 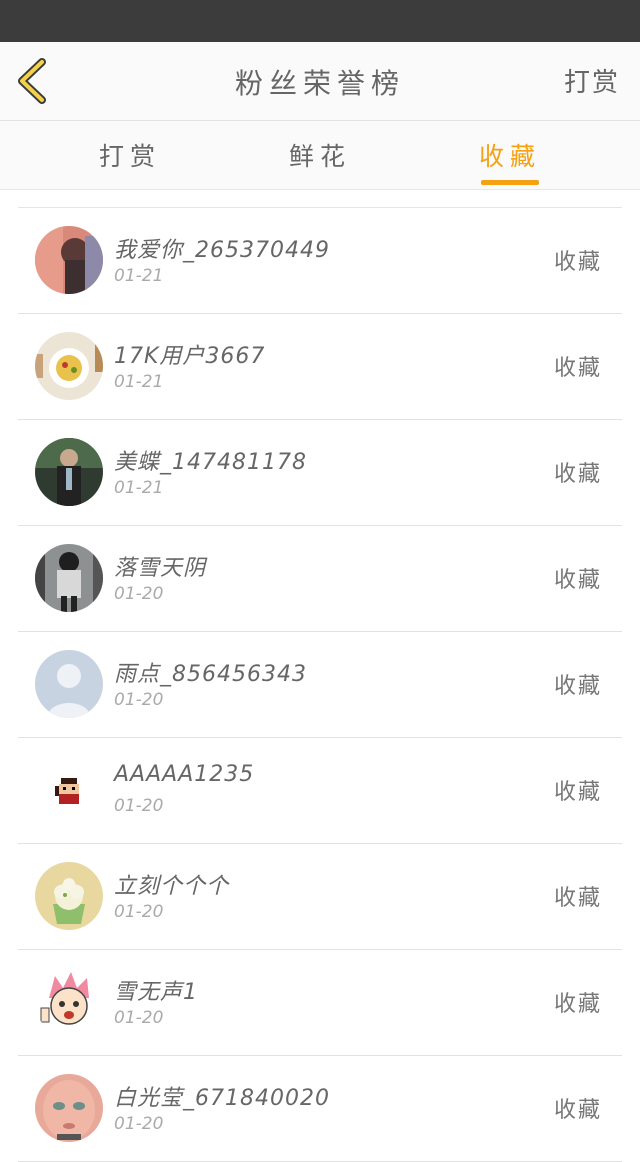 What do you see at coordinates (210, 674) in the screenshot?
I see `fan-name: 雨点_856456343` at bounding box center [210, 674].